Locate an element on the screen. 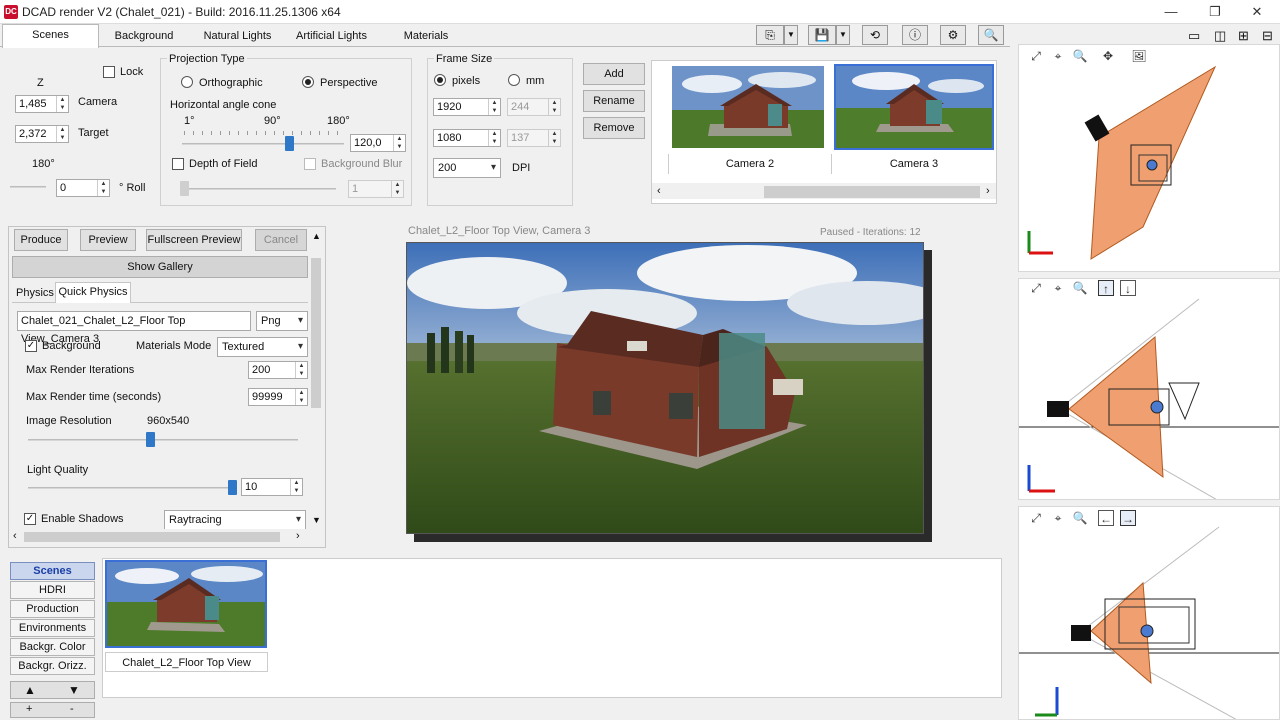  depth-of-field-checkbox is located at coordinates (178, 164).